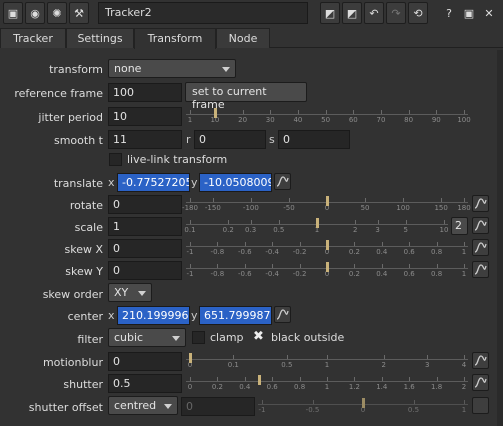 The height and width of the screenshot is (426, 503). I want to click on scale-input: 1, so click(145, 226).